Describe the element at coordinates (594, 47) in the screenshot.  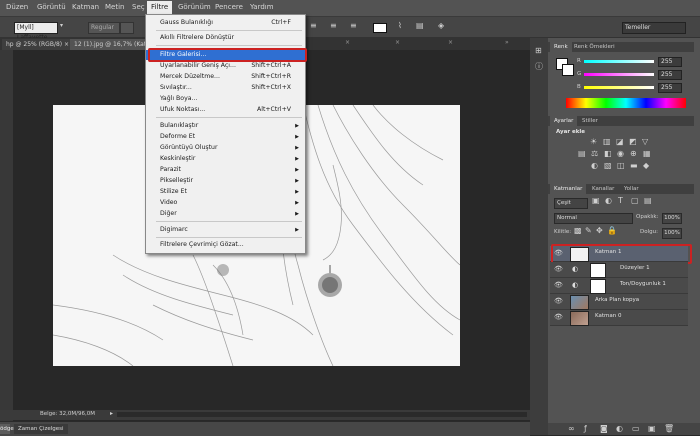
I see `tab-renk-ornekleri: Renk Örnekleri` at that location.